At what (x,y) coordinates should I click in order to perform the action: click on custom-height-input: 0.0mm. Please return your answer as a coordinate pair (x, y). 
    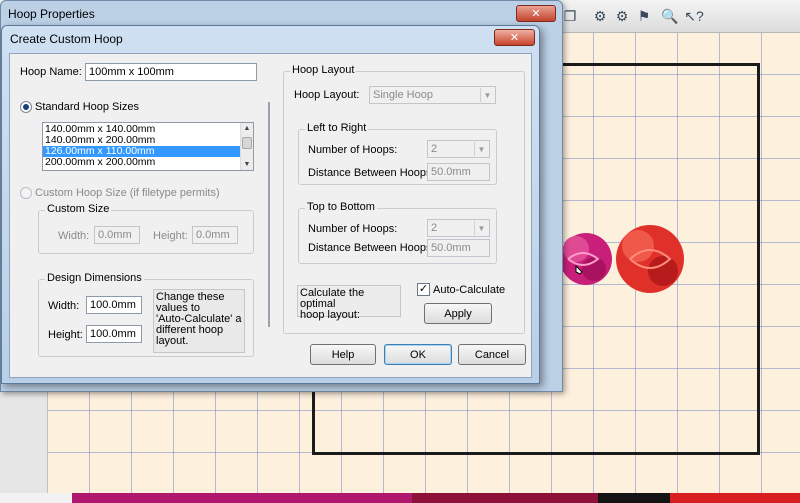
    Looking at the image, I should click on (215, 235).